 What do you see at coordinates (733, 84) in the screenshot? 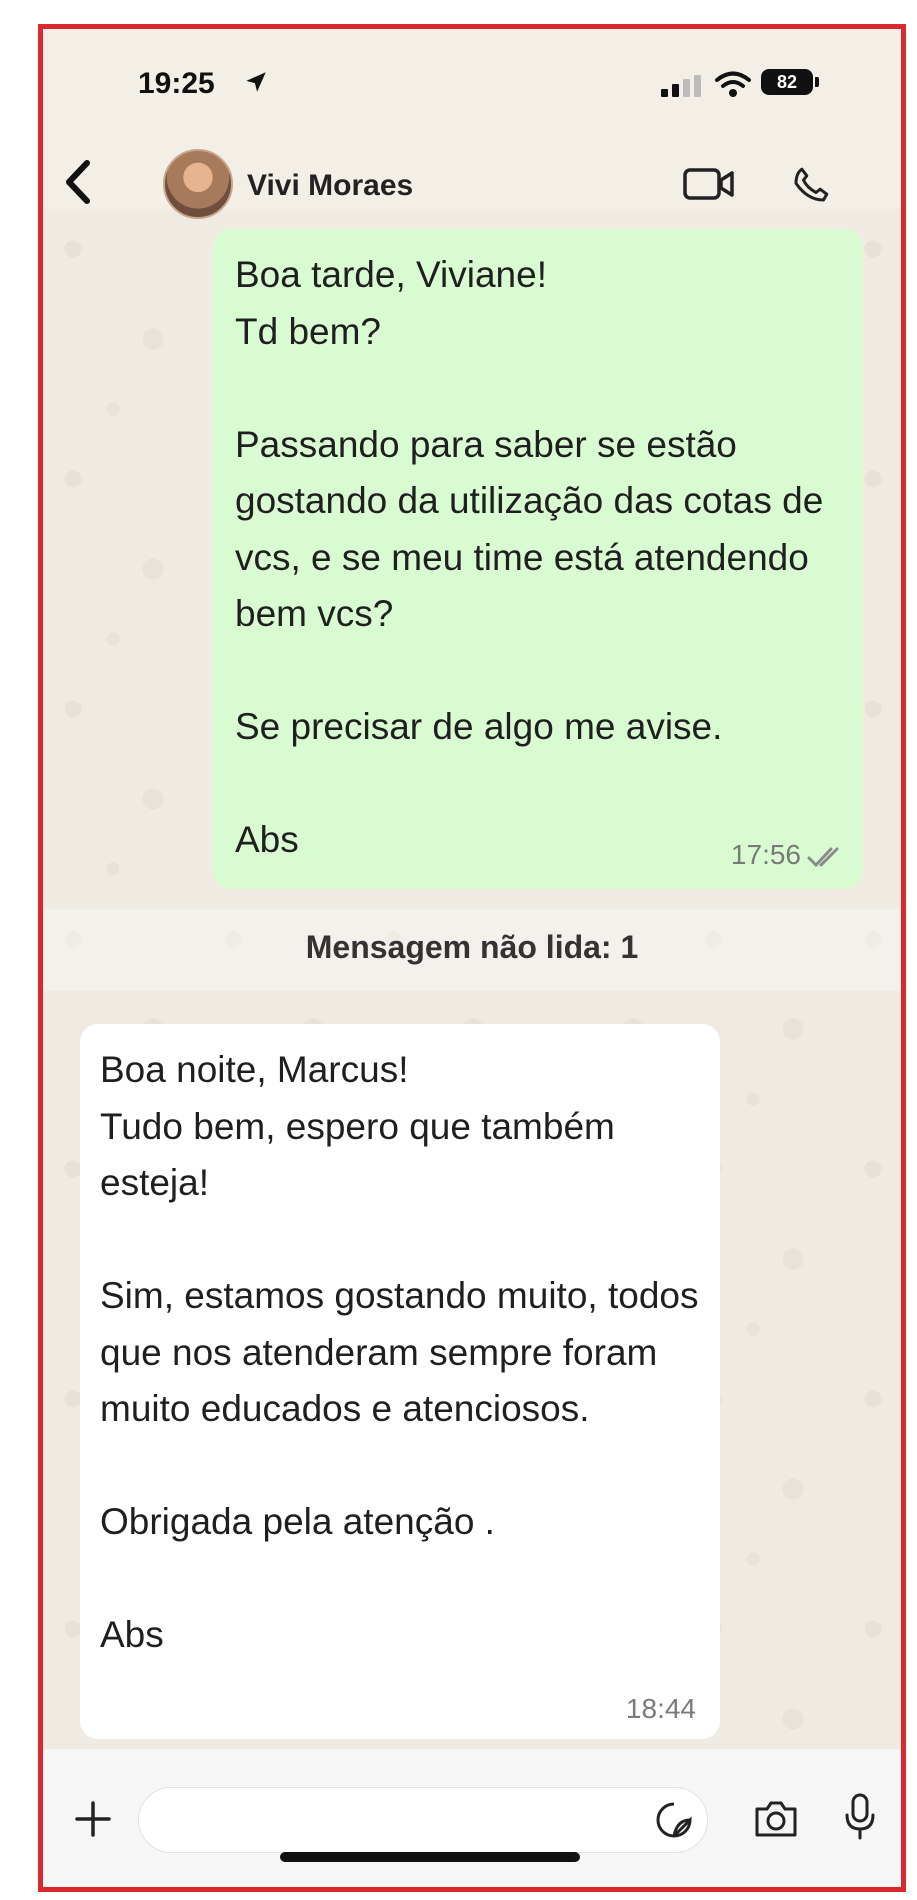
I see `wifi-icon` at bounding box center [733, 84].